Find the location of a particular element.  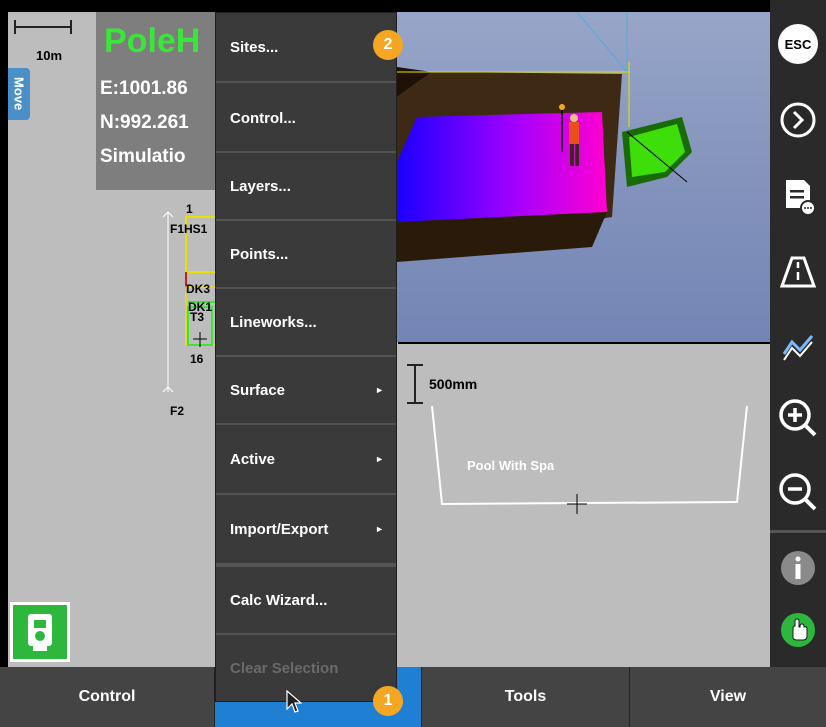

move-tab: Move is located at coordinates (19, 94).